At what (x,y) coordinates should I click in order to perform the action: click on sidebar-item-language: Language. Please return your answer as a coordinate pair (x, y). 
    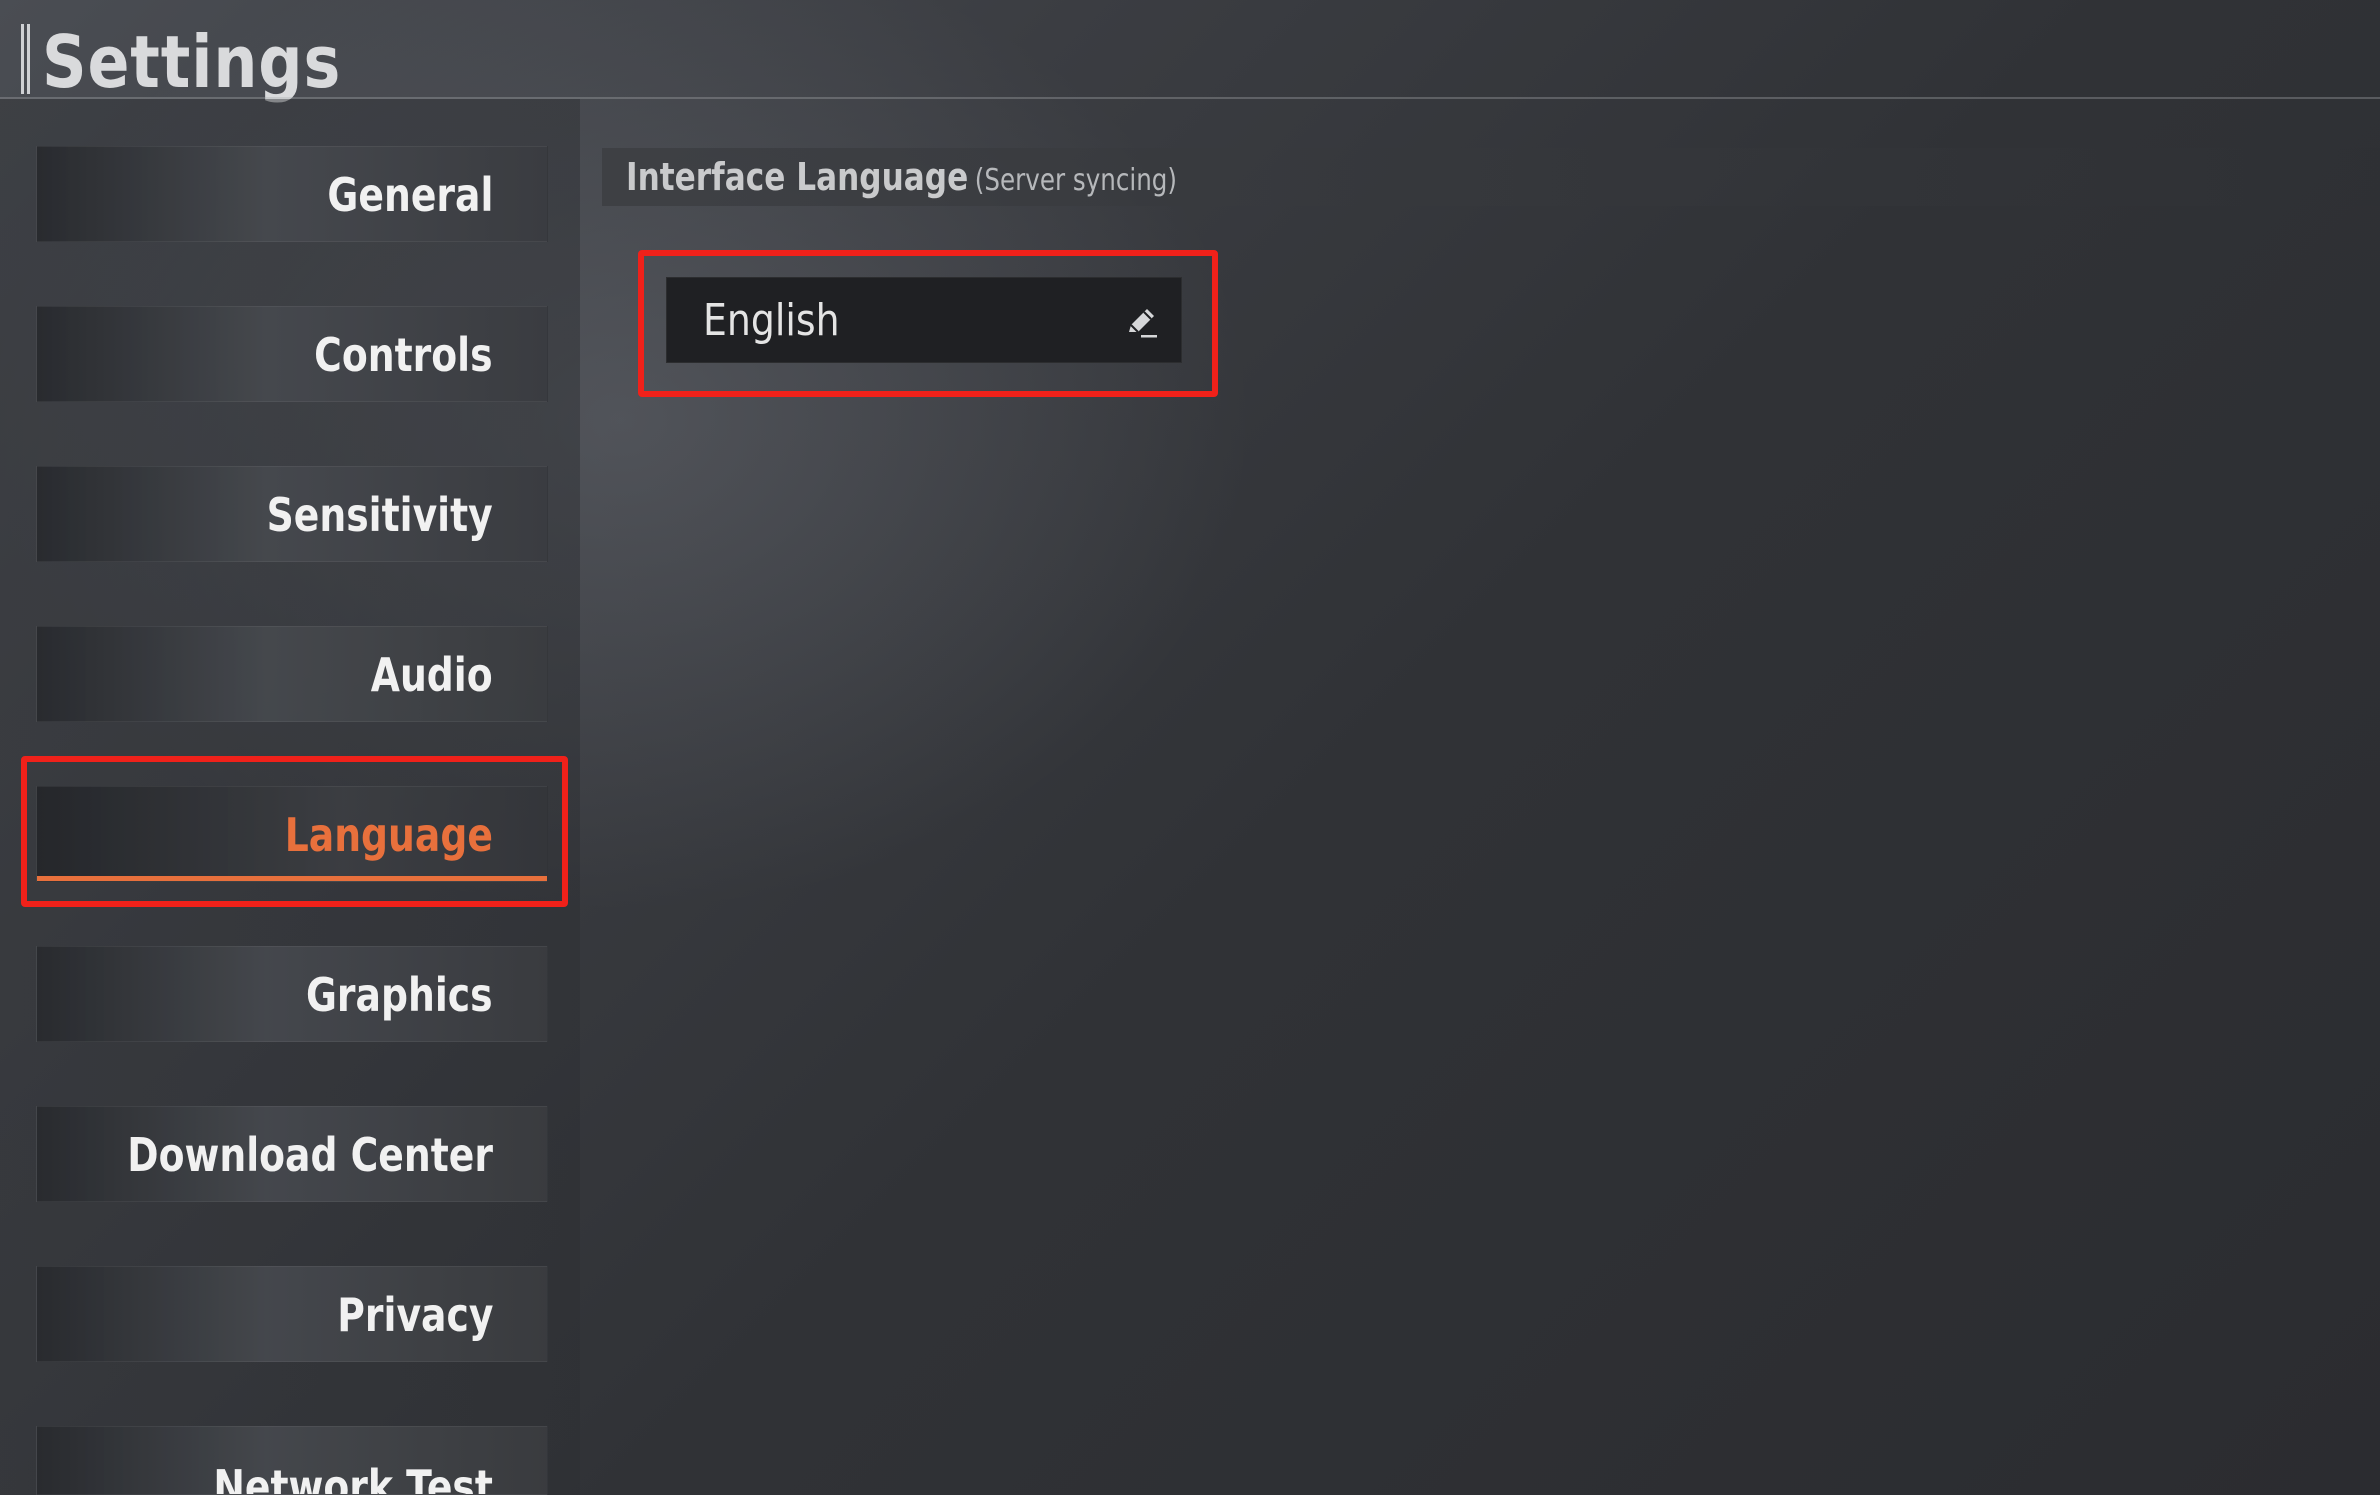
    Looking at the image, I should click on (292, 834).